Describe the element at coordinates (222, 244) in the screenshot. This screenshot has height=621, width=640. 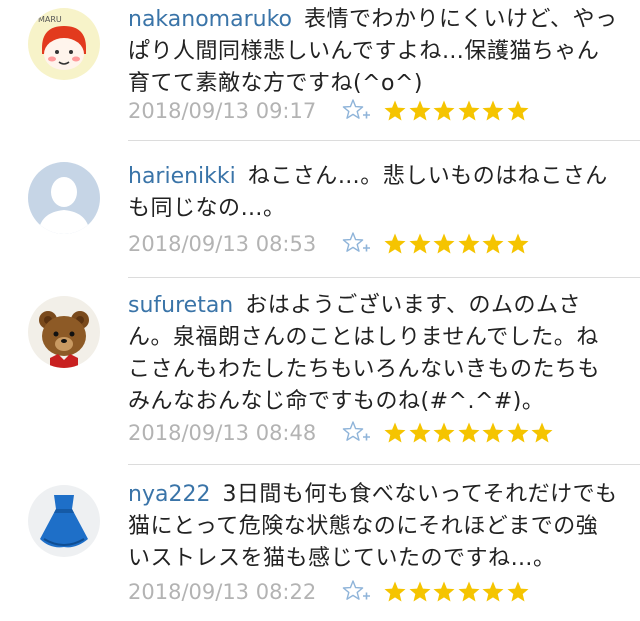
I see `comment-timestamp: 2018/09/13 08:53` at that location.